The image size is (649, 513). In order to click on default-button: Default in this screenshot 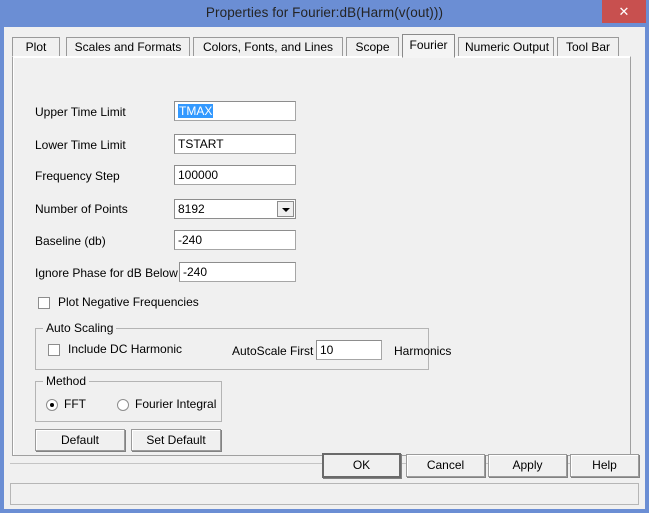, I will do `click(80, 440)`.